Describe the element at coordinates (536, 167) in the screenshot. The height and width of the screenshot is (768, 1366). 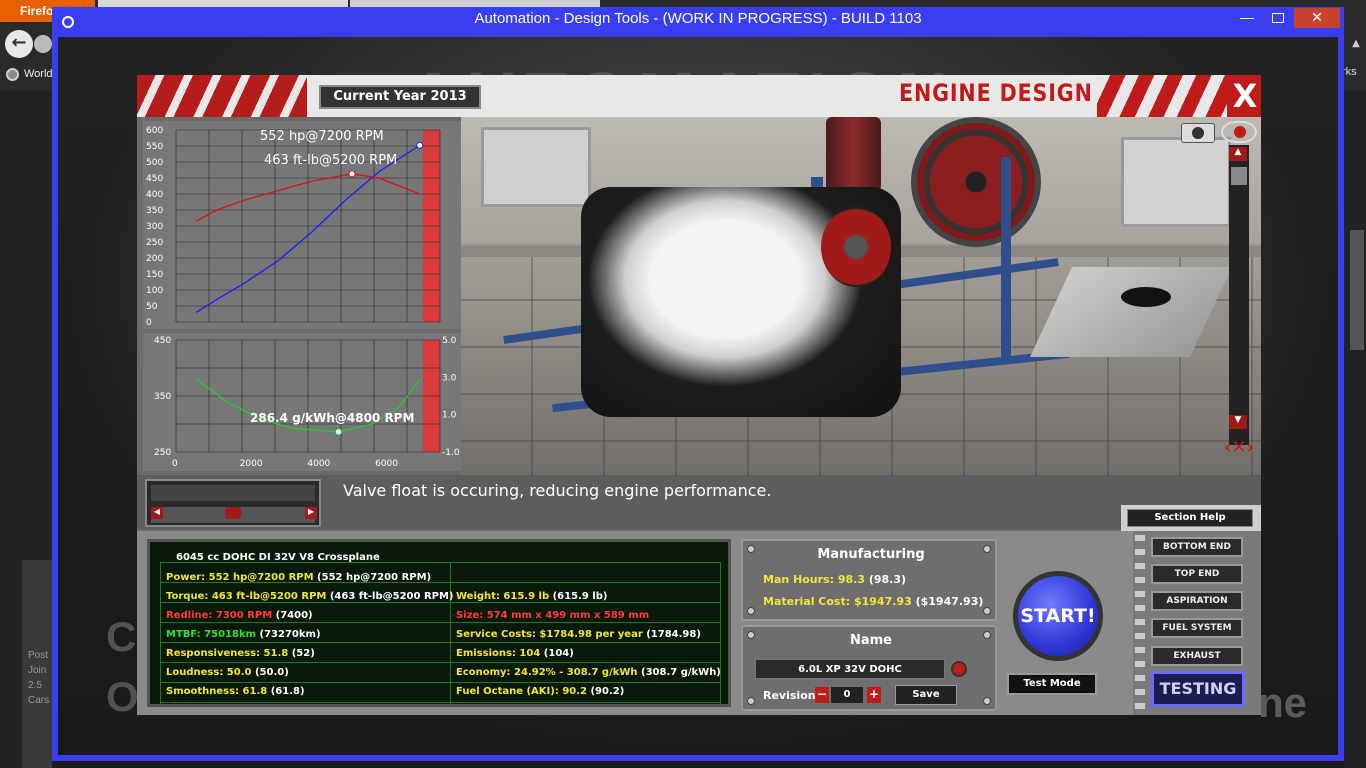
I see `garage-window` at that location.